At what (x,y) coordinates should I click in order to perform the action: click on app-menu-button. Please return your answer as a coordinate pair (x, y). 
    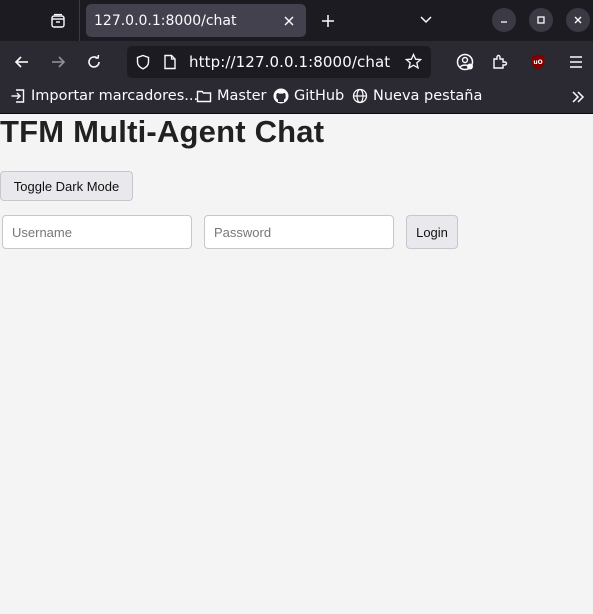
    Looking at the image, I should click on (576, 62).